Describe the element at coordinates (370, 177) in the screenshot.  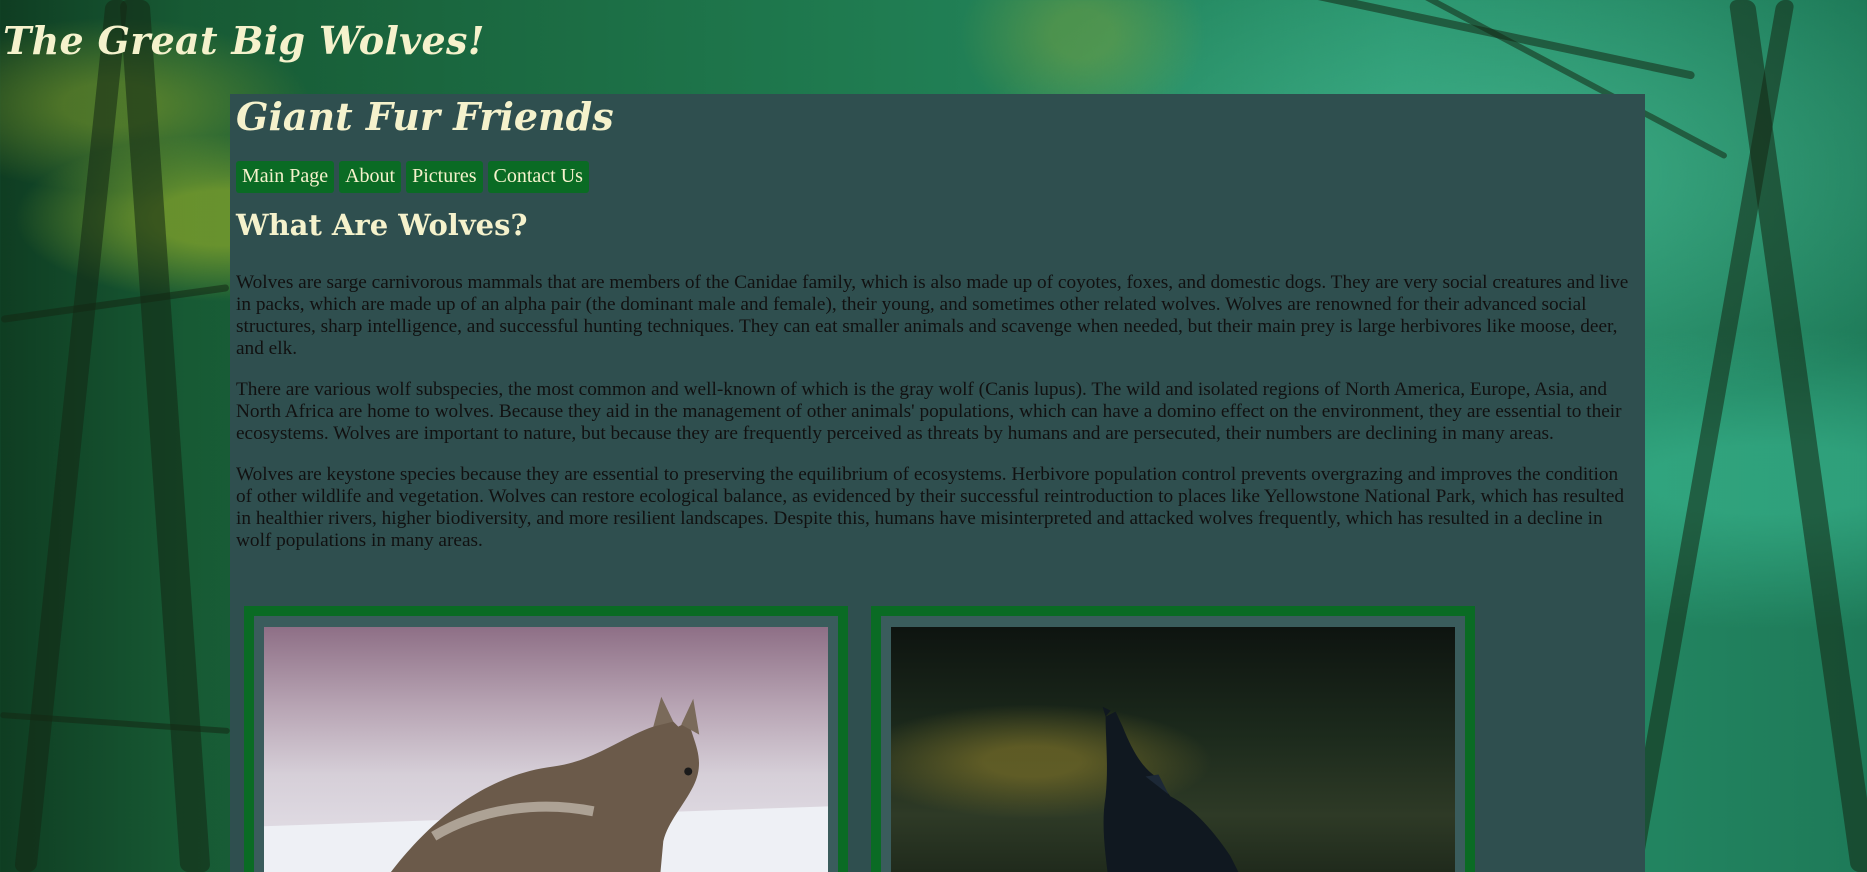
I see `nav-about-button: About` at that location.